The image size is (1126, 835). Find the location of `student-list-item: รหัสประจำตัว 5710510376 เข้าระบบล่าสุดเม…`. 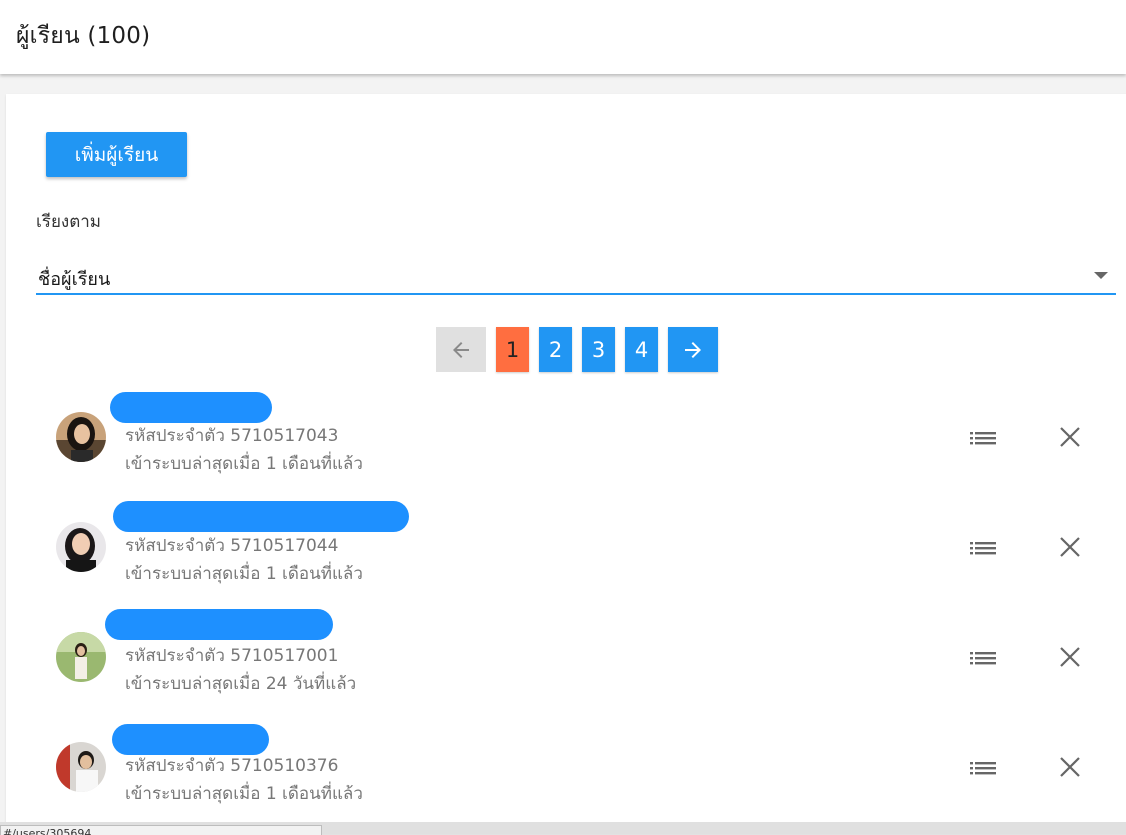

student-list-item: รหัสประจำตัว 5710510376 เข้าระบบล่าสุดเม… is located at coordinates (566, 775).